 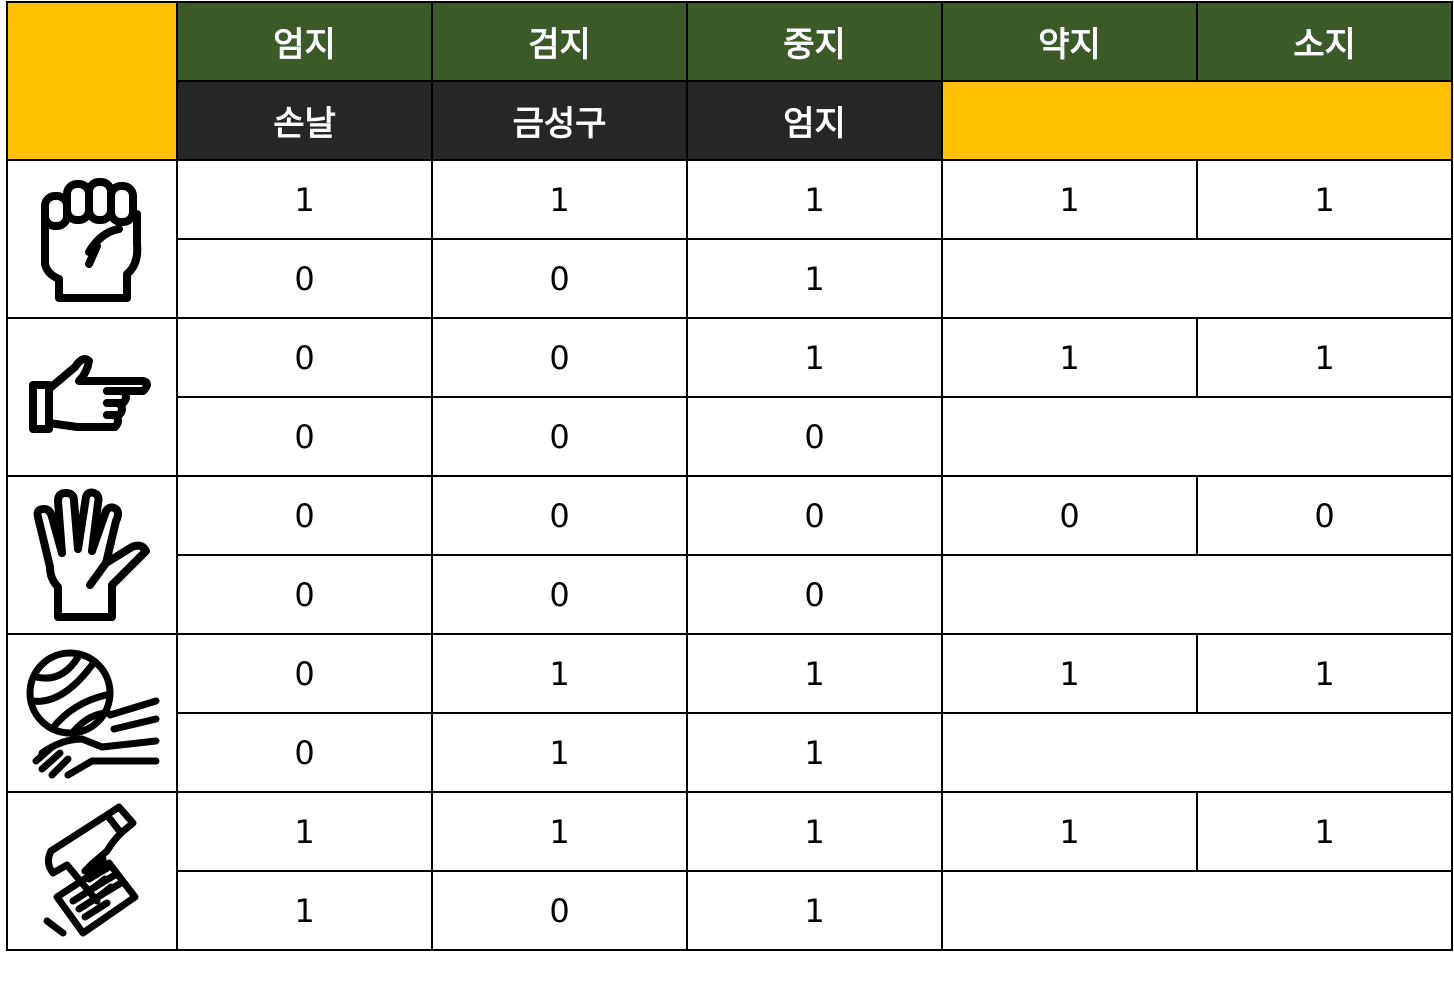 I want to click on open-hand-icon, so click(x=92, y=555).